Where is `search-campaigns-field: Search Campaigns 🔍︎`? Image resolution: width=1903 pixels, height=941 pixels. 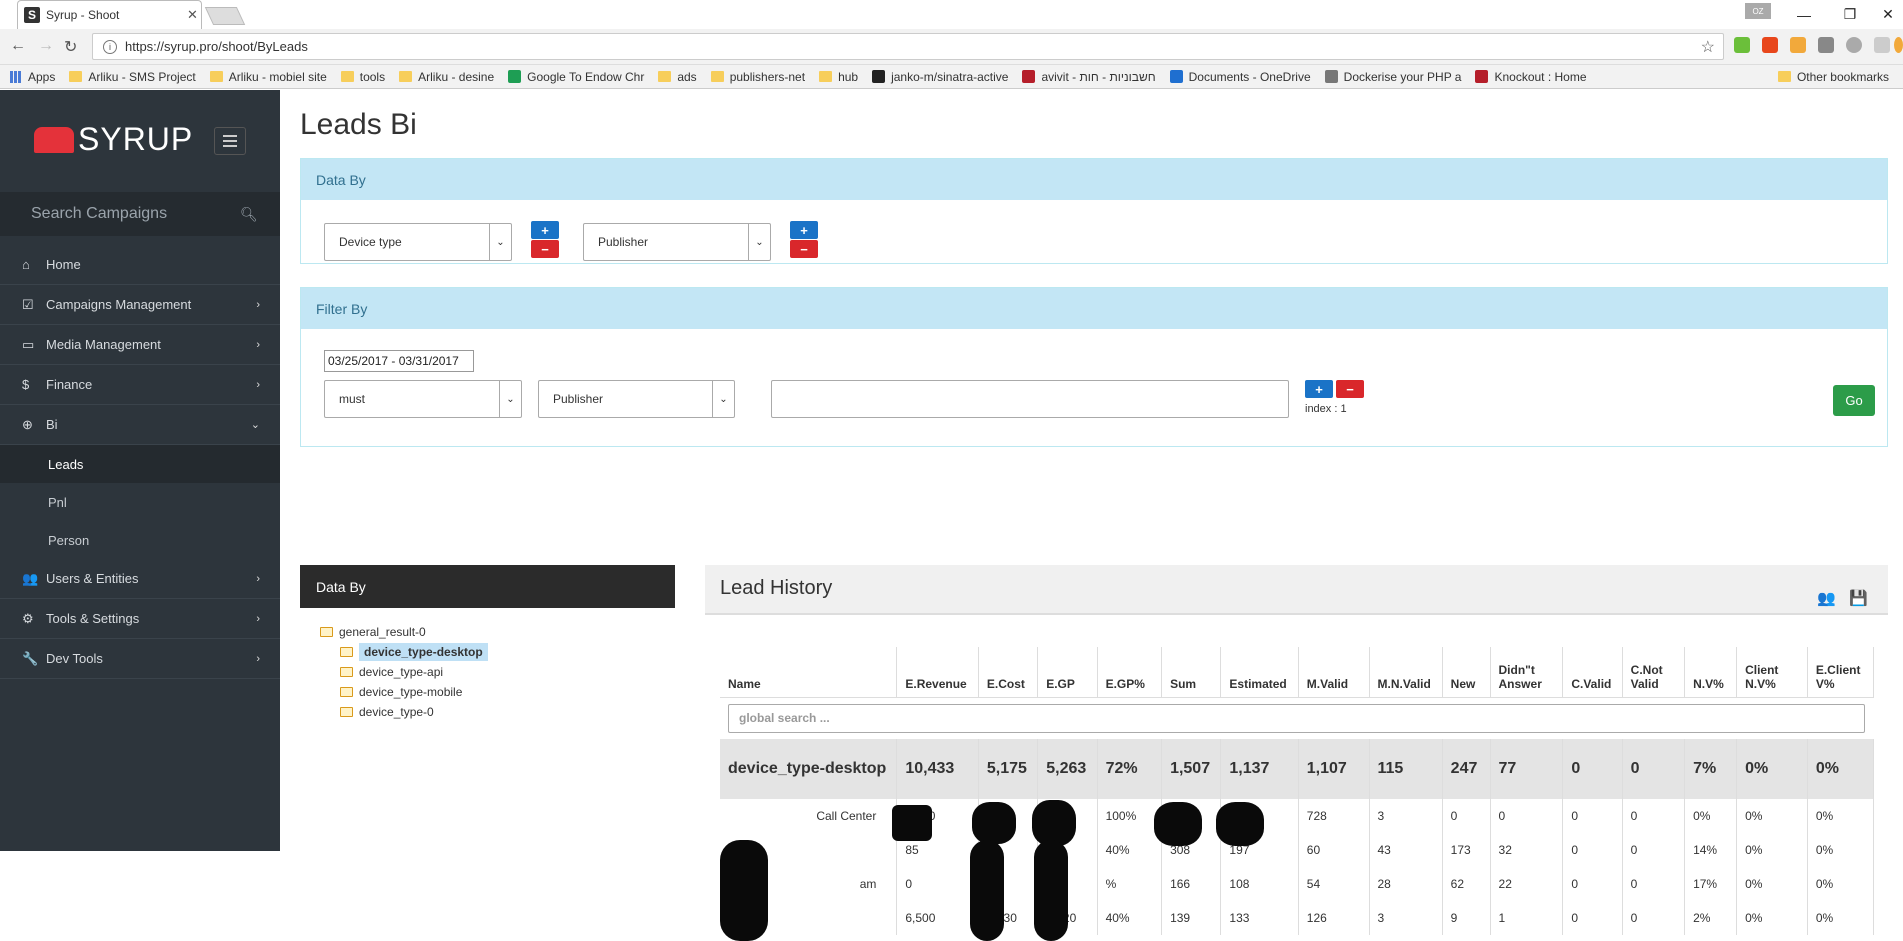
search-campaigns-field: Search Campaigns 🔍︎ is located at coordinates (140, 214).